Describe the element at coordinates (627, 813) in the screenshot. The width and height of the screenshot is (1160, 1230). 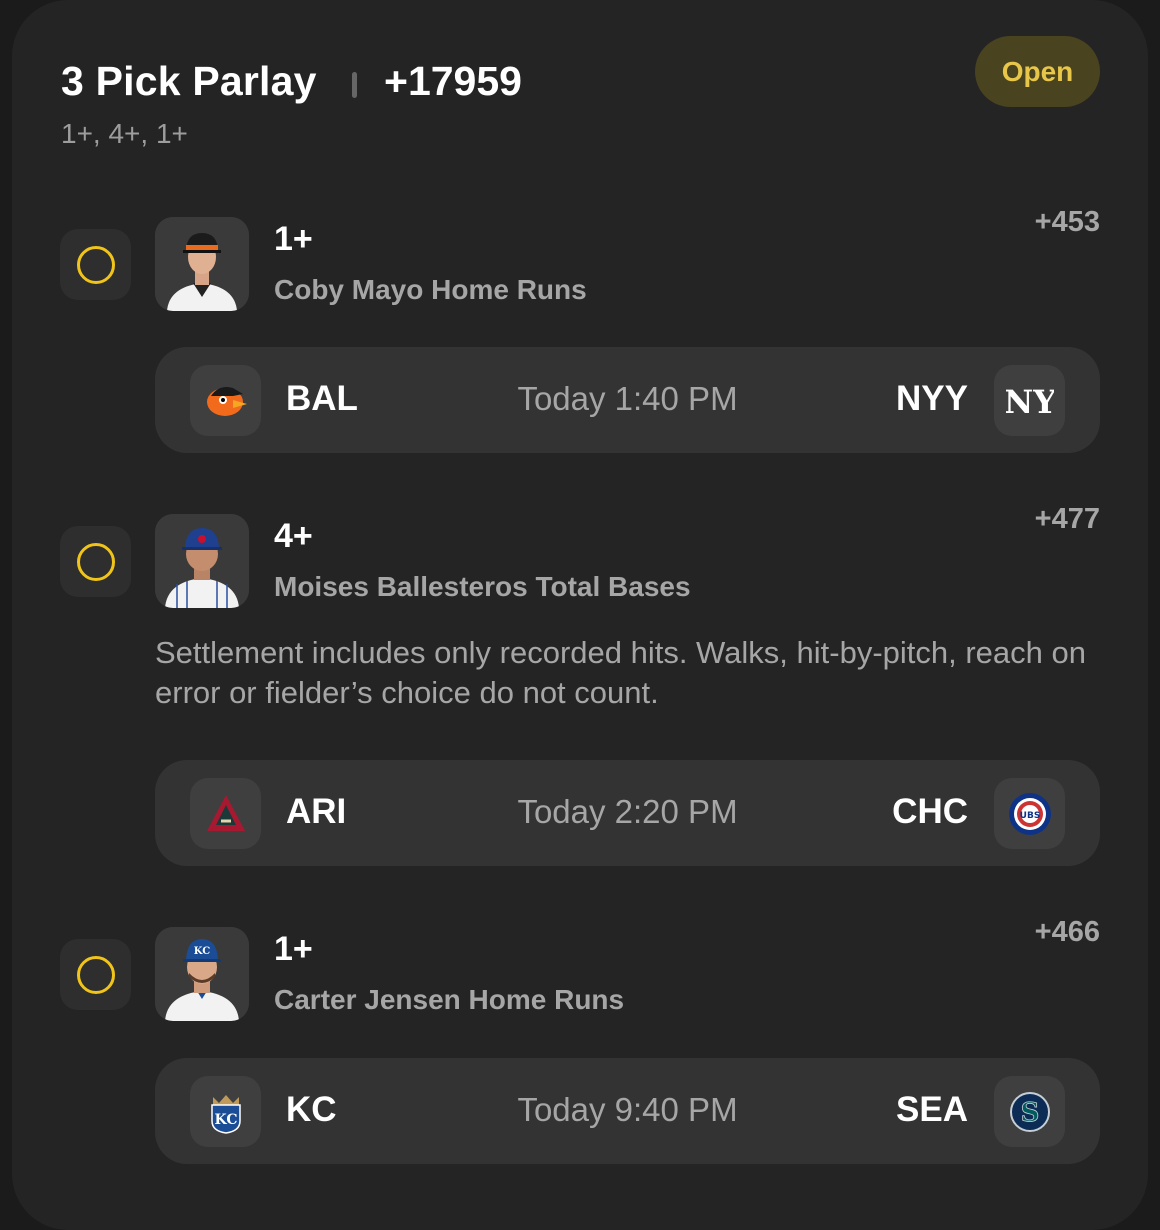
I see `game-row: ARI Today 2:20 PM CHC UBS` at that location.